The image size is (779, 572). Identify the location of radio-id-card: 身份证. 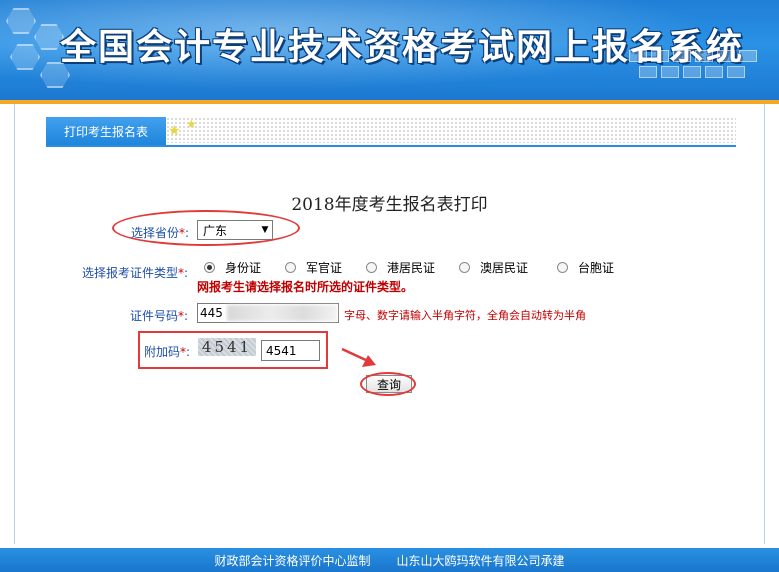
(232, 267).